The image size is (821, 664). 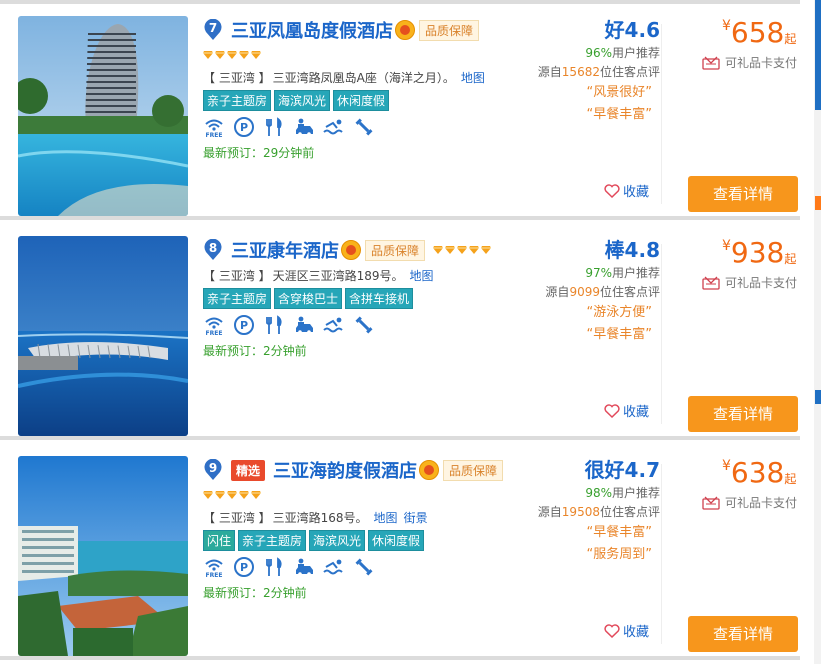 What do you see at coordinates (590, 470) in the screenshot?
I see `review-score: 很好4.7` at bounding box center [590, 470].